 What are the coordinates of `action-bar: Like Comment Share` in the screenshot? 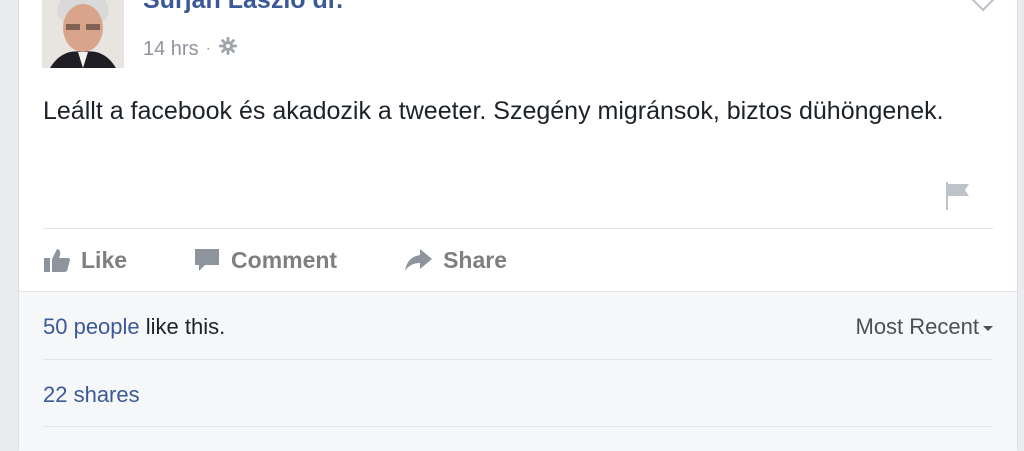 It's located at (518, 260).